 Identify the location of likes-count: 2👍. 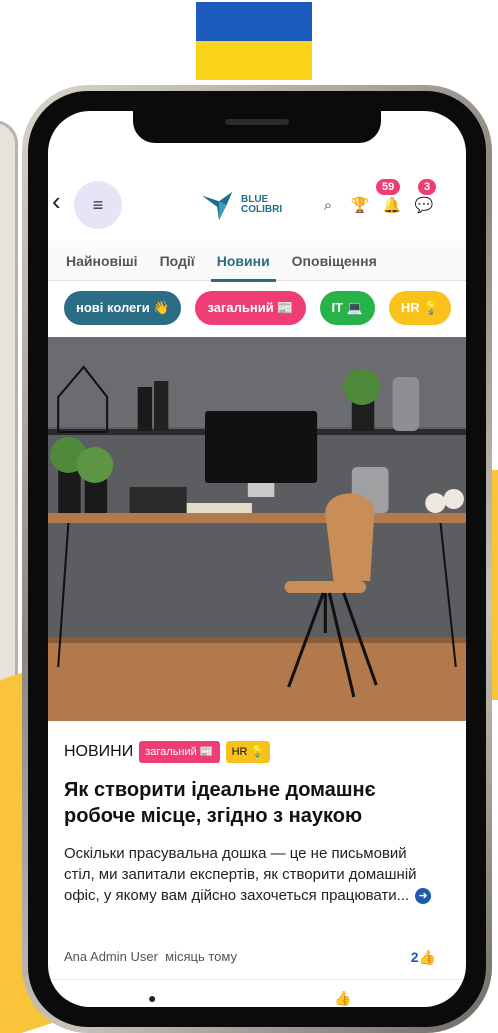
(423, 957).